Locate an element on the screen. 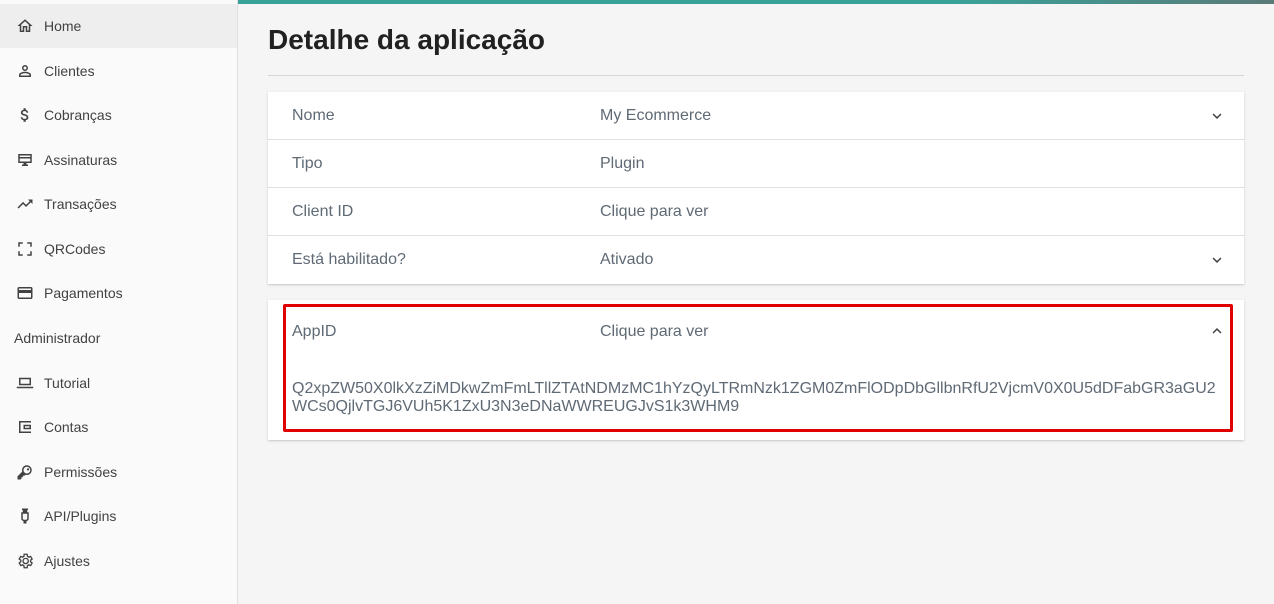 Image resolution: width=1274 pixels, height=604 pixels. trending-up-icon is located at coordinates (25, 204).